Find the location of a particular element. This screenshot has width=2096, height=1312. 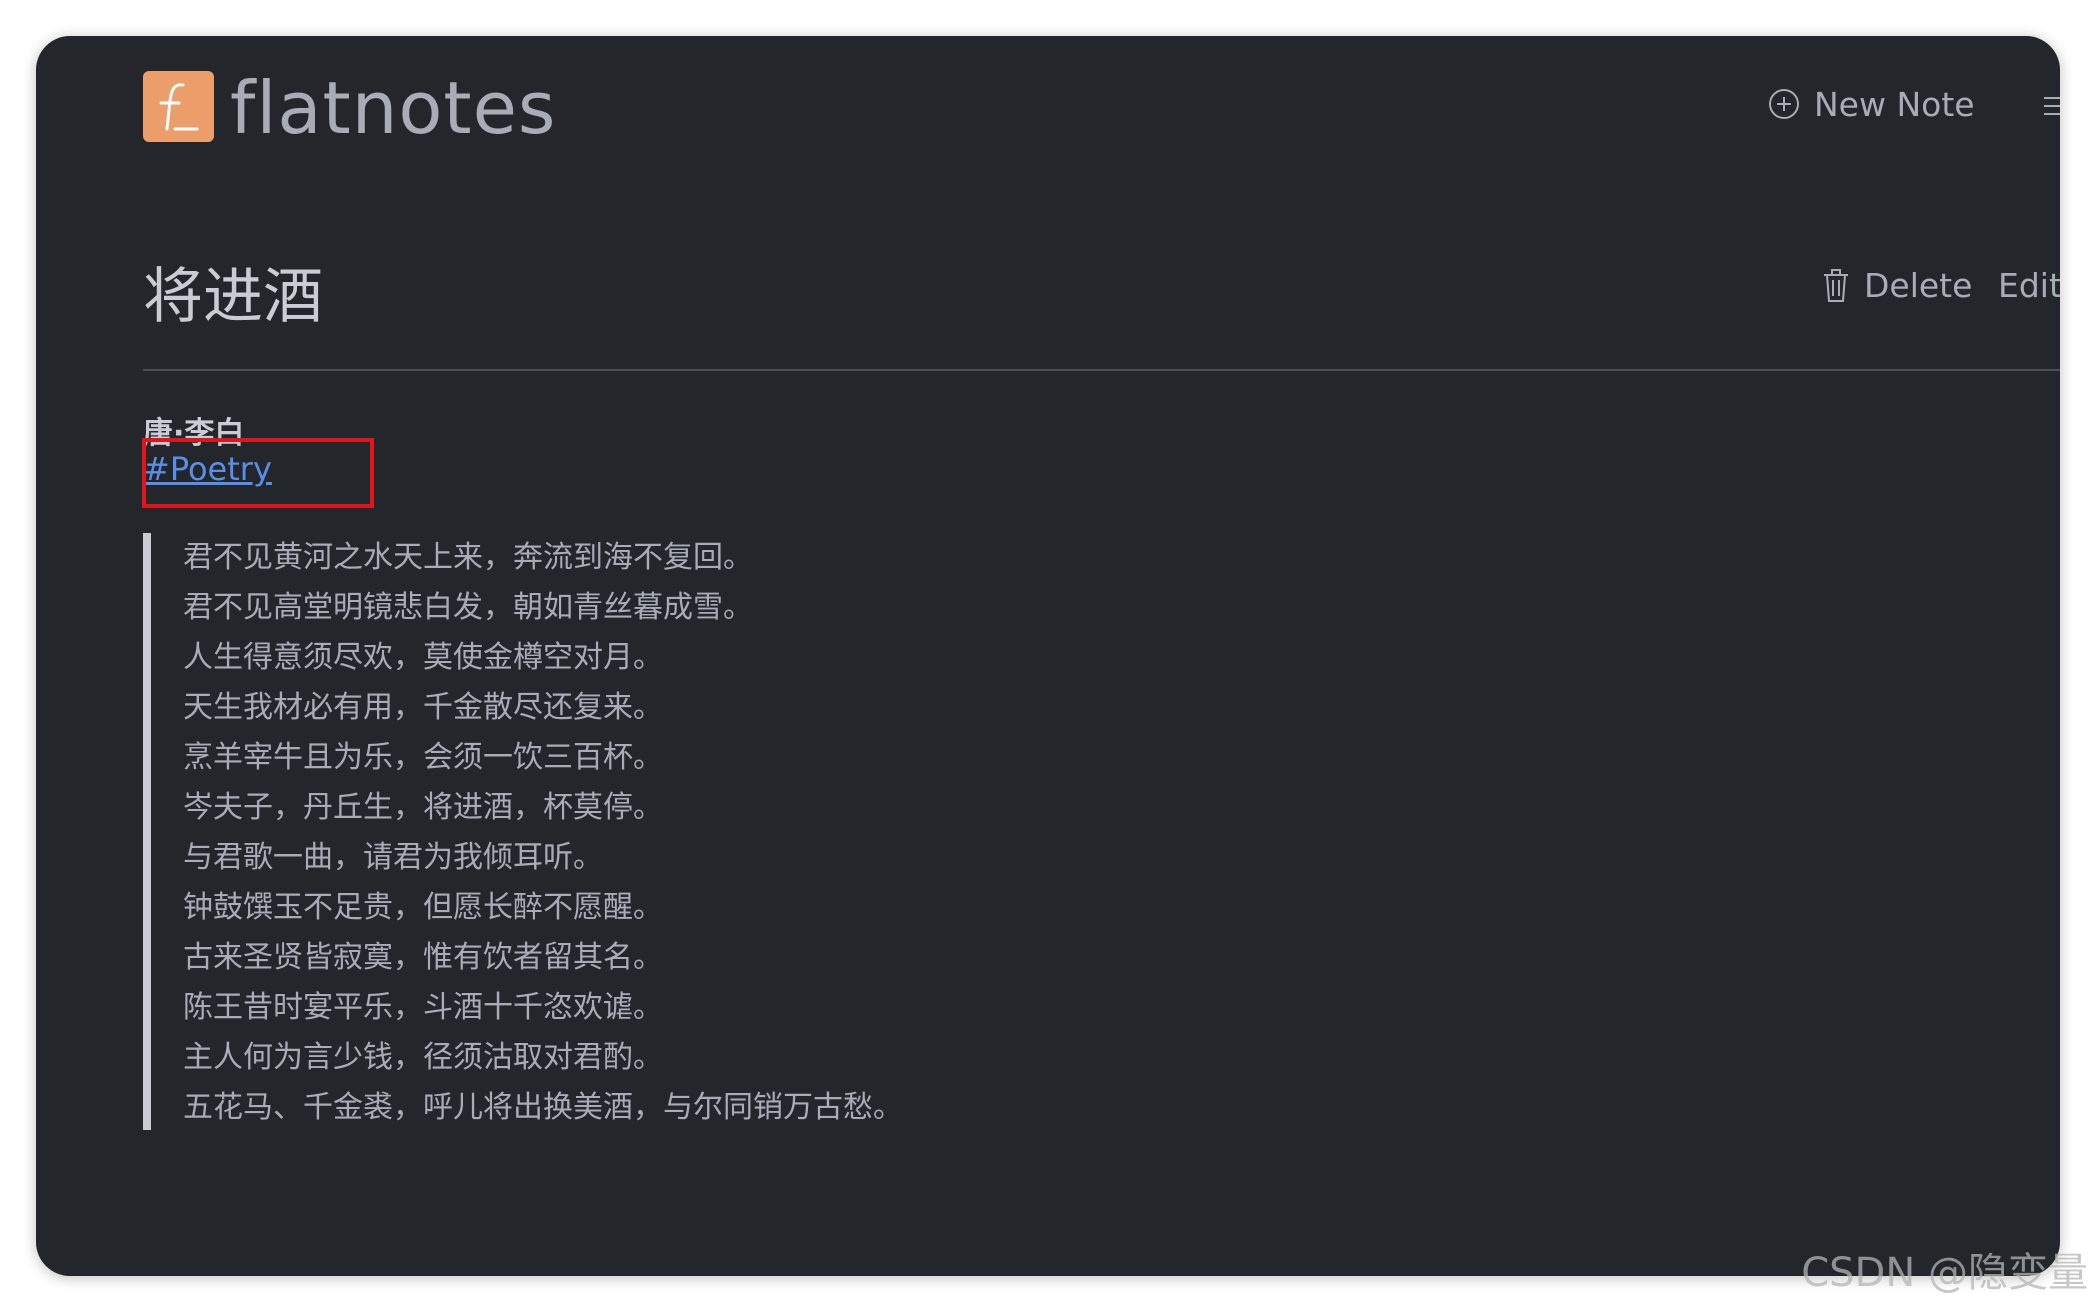

poem-line: 烹羊宰牛且为乐，会须一饮三百杯。 is located at coordinates (423, 757).